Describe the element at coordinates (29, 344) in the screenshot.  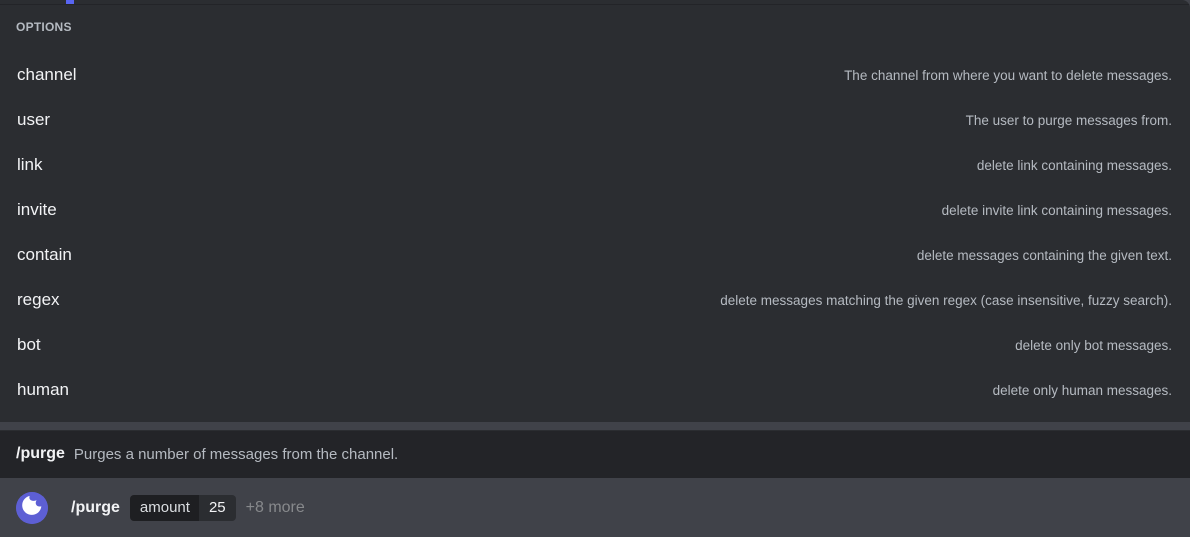
I see `option-name: bot` at that location.